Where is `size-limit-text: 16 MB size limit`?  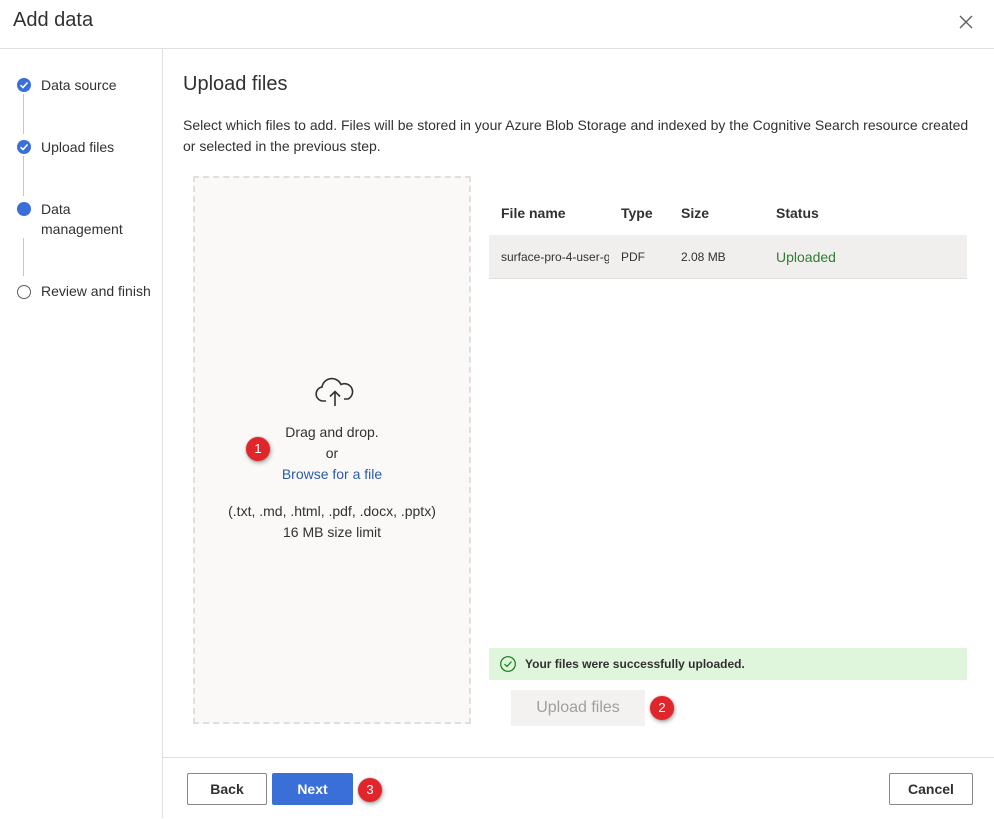 size-limit-text: 16 MB size limit is located at coordinates (332, 532).